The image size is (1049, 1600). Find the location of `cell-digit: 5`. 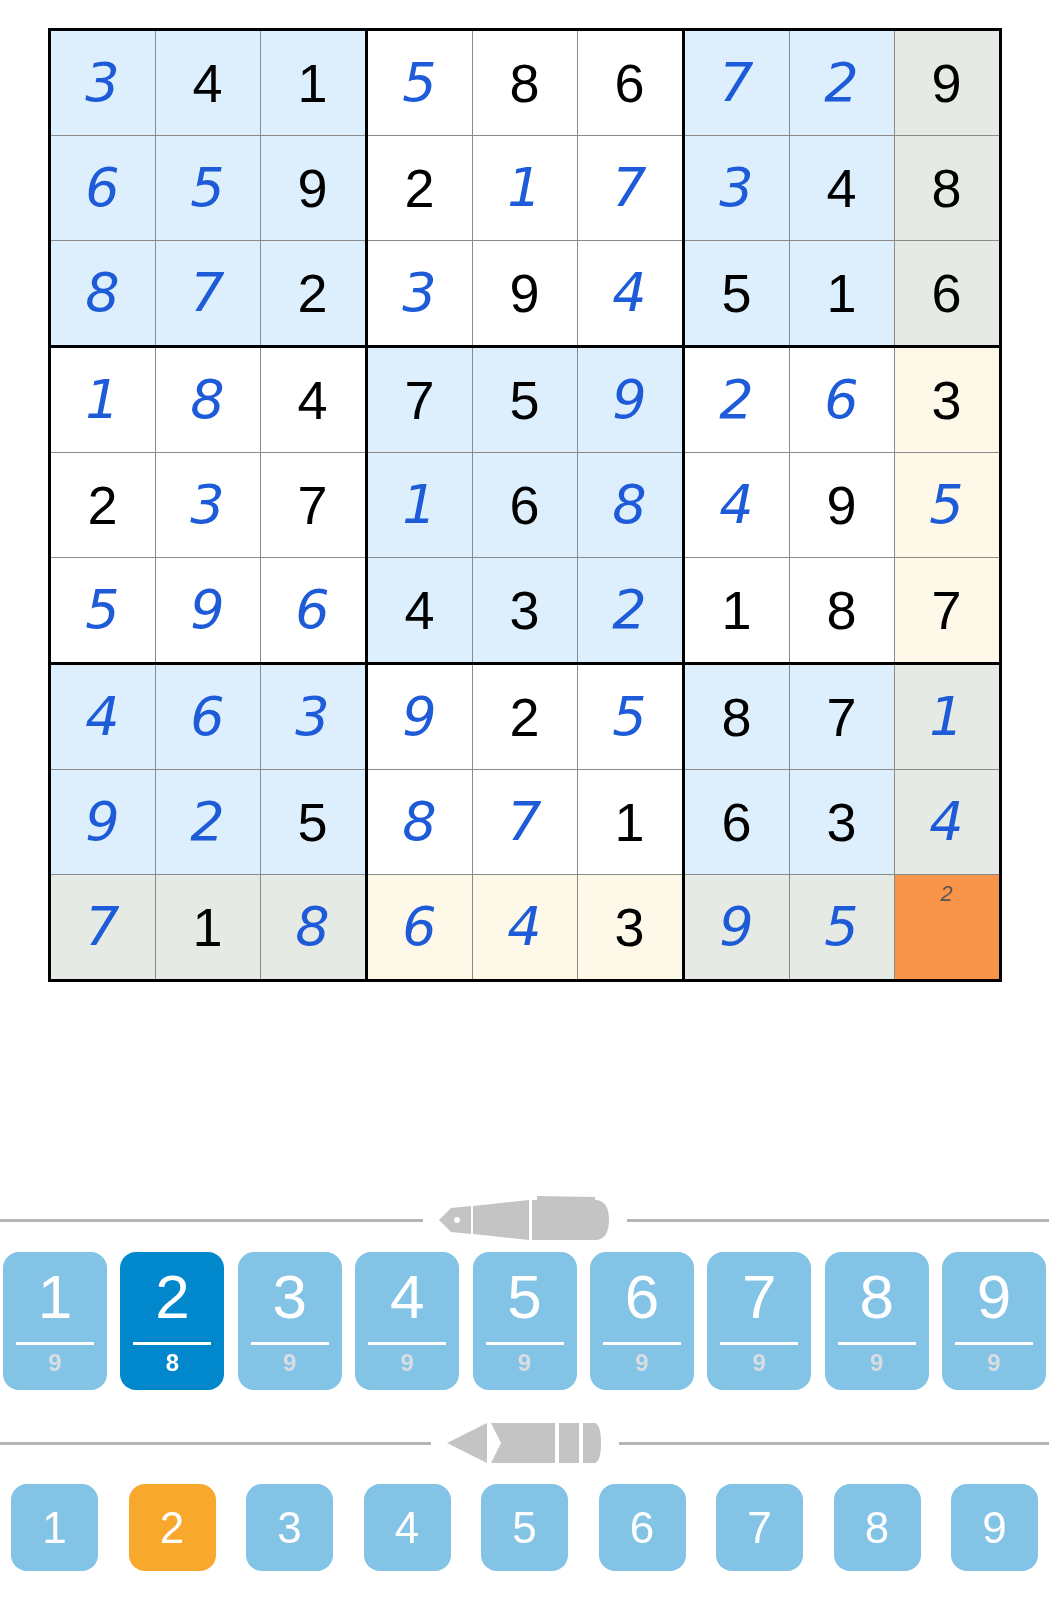

cell-digit: 5 is located at coordinates (841, 927).